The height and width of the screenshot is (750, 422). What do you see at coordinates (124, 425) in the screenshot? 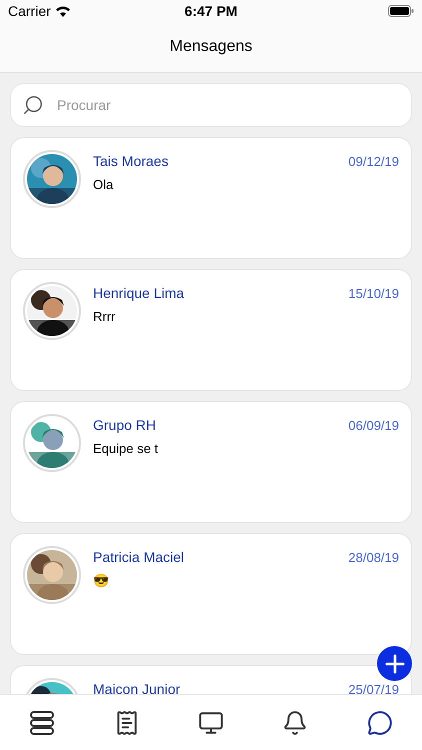
I see `contact-name: Grupo RH` at bounding box center [124, 425].